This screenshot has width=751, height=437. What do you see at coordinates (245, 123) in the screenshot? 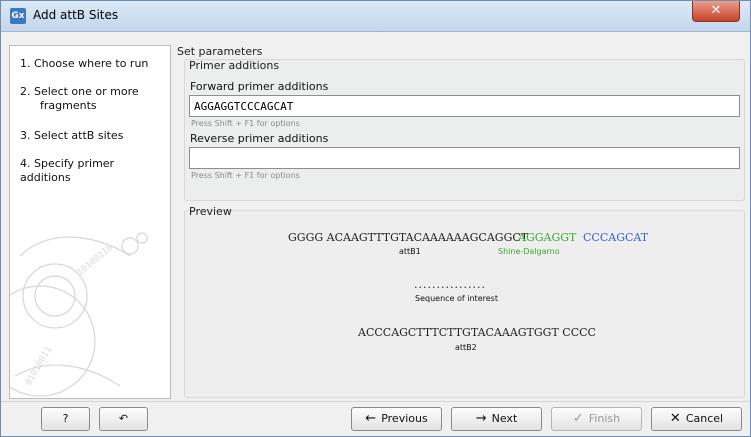
I see `forward-primer-hint: Press Shift + F1 for options` at bounding box center [245, 123].